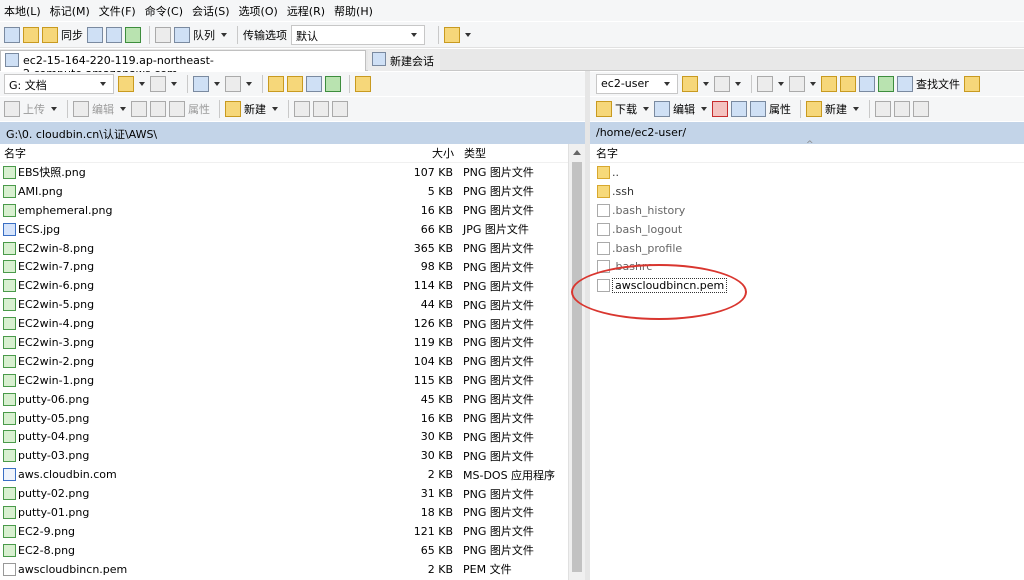  Describe the element at coordinates (117, 11) in the screenshot. I see `menu-item: 文件(F)` at that location.